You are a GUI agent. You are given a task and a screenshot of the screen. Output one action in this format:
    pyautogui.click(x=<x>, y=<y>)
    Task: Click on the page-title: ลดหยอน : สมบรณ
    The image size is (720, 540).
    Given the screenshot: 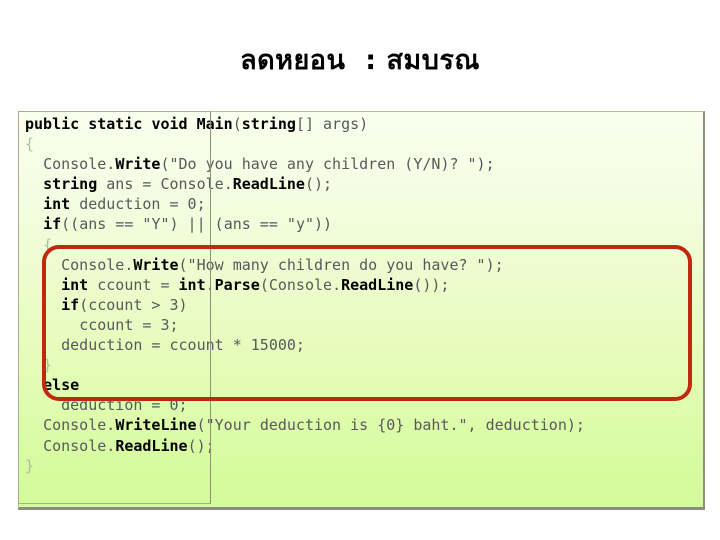 What is the action you would take?
    pyautogui.click(x=360, y=60)
    